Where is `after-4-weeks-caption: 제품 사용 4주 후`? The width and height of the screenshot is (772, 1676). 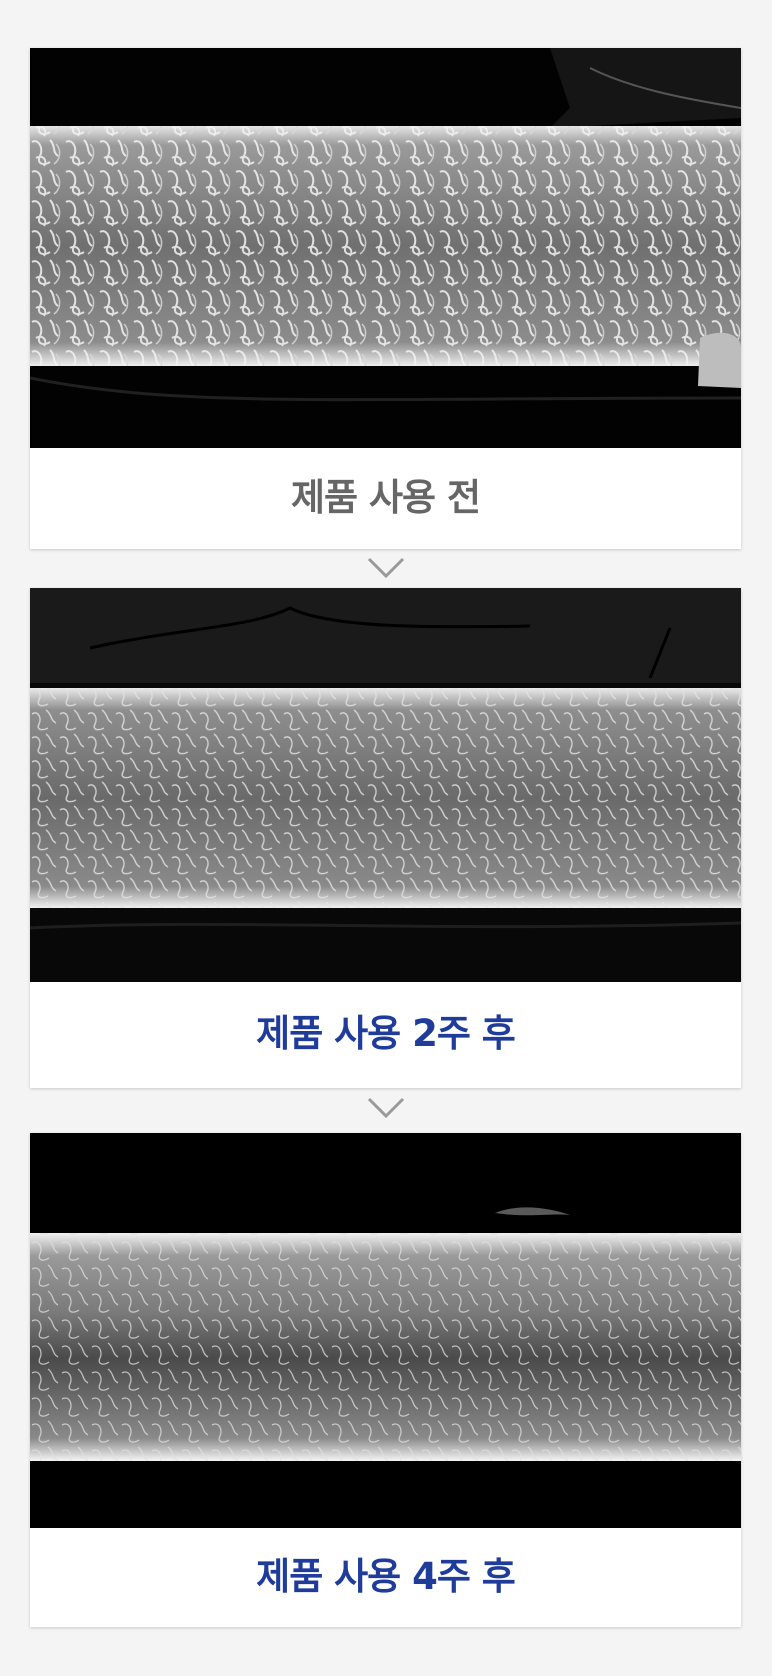 after-4-weeks-caption: 제품 사용 4주 후 is located at coordinates (386, 1576).